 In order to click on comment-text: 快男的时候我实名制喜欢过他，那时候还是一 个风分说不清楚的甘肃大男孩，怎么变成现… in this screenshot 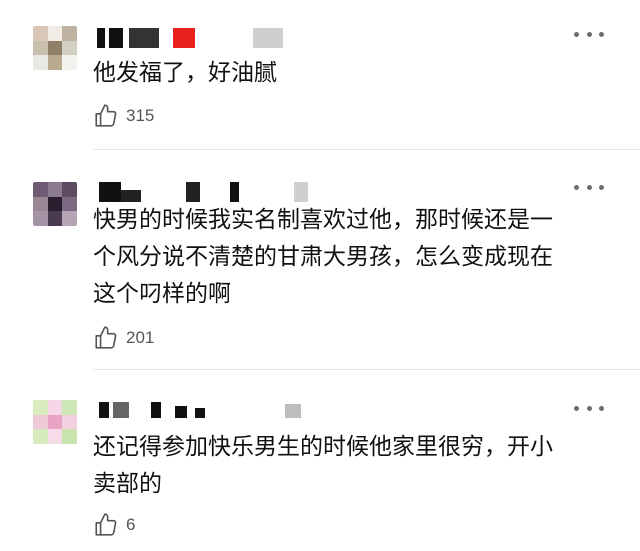, I will do `click(323, 257)`.